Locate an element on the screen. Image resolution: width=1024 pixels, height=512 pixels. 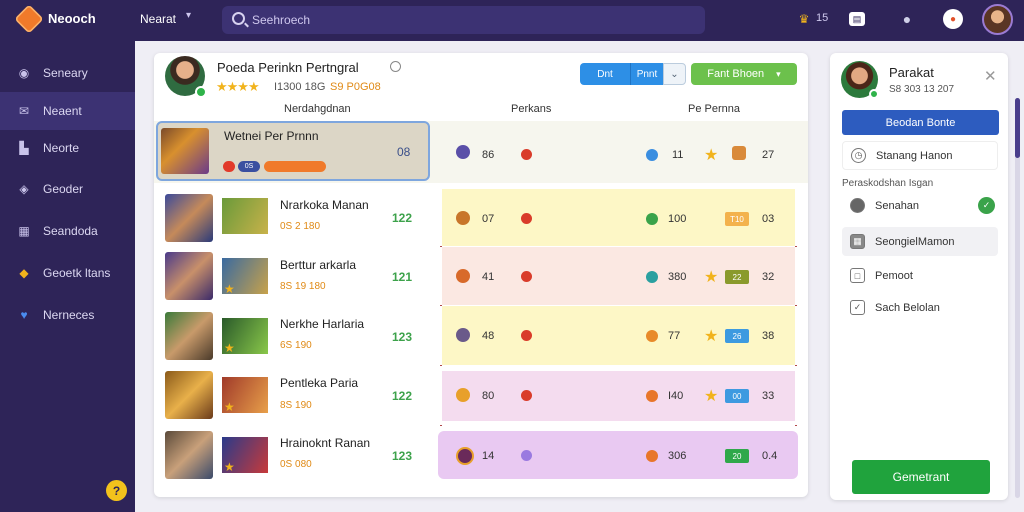
cell-value: 80 is located at coordinates (488, 396).